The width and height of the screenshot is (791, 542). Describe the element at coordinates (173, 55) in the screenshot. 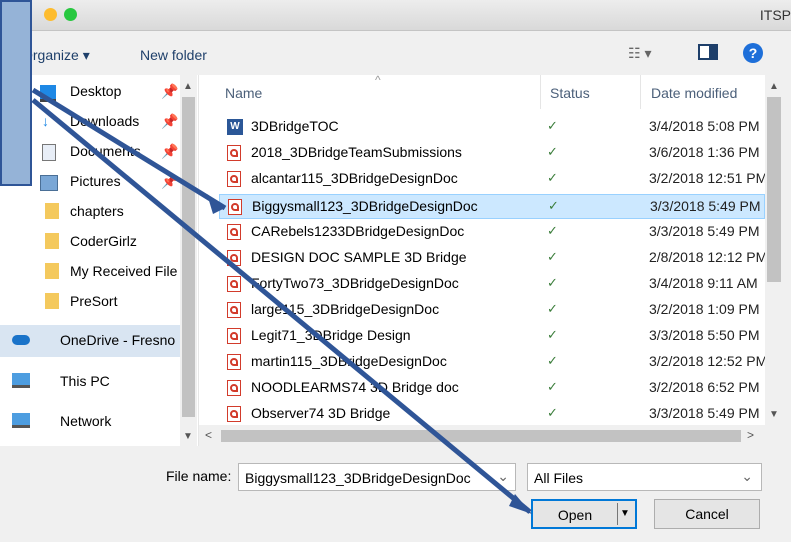

I see `new-folder-button: New folder` at that location.